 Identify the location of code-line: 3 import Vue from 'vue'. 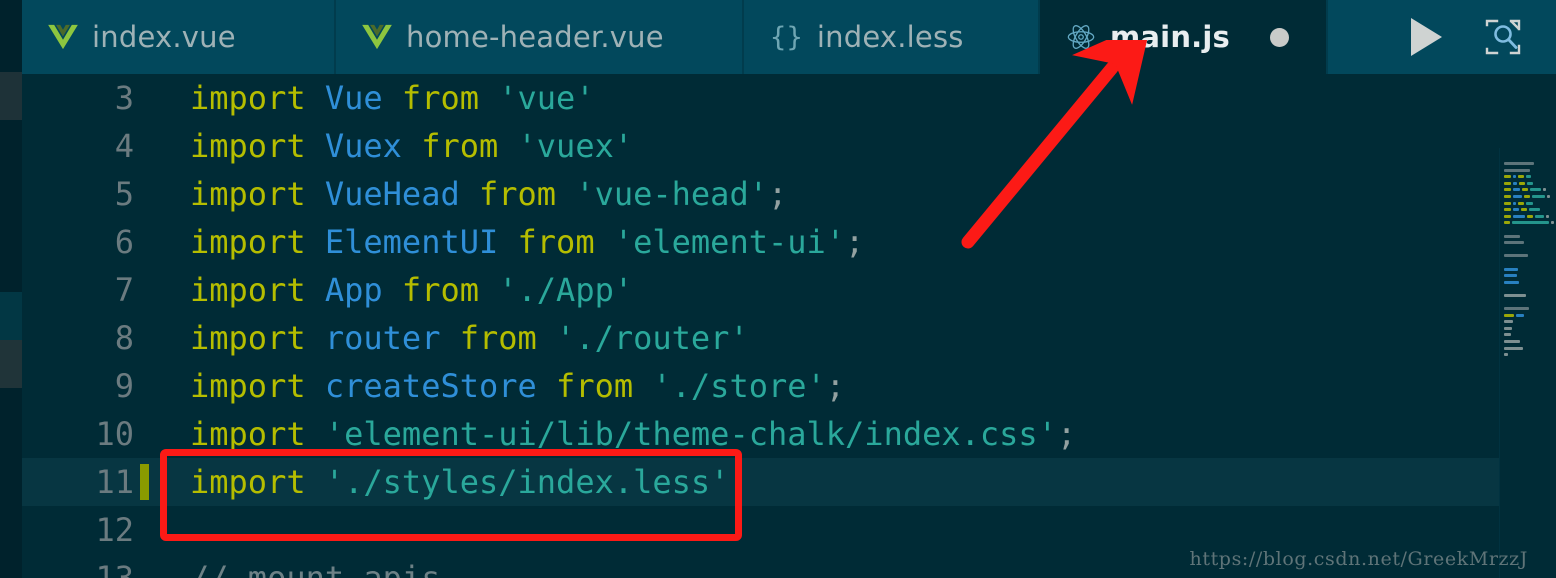
(761, 98).